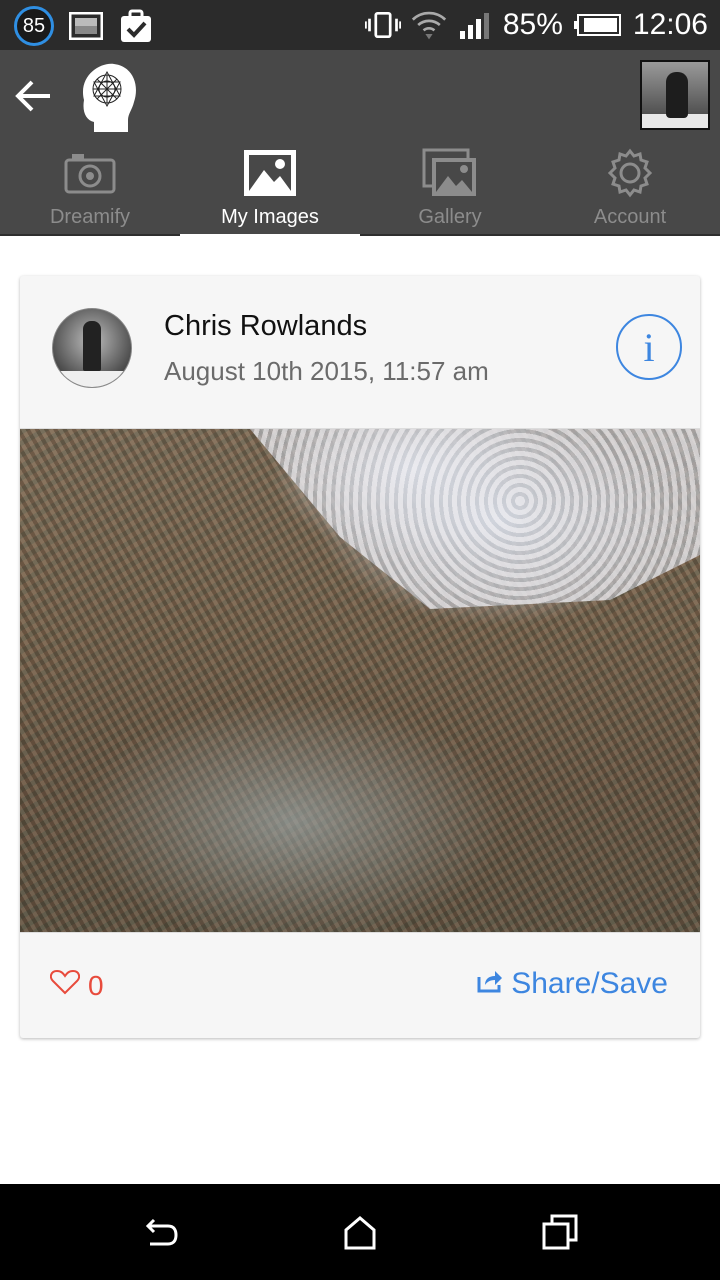 This screenshot has width=720, height=1280. I want to click on status-bar: 85 85% 12:06, so click(360, 25).